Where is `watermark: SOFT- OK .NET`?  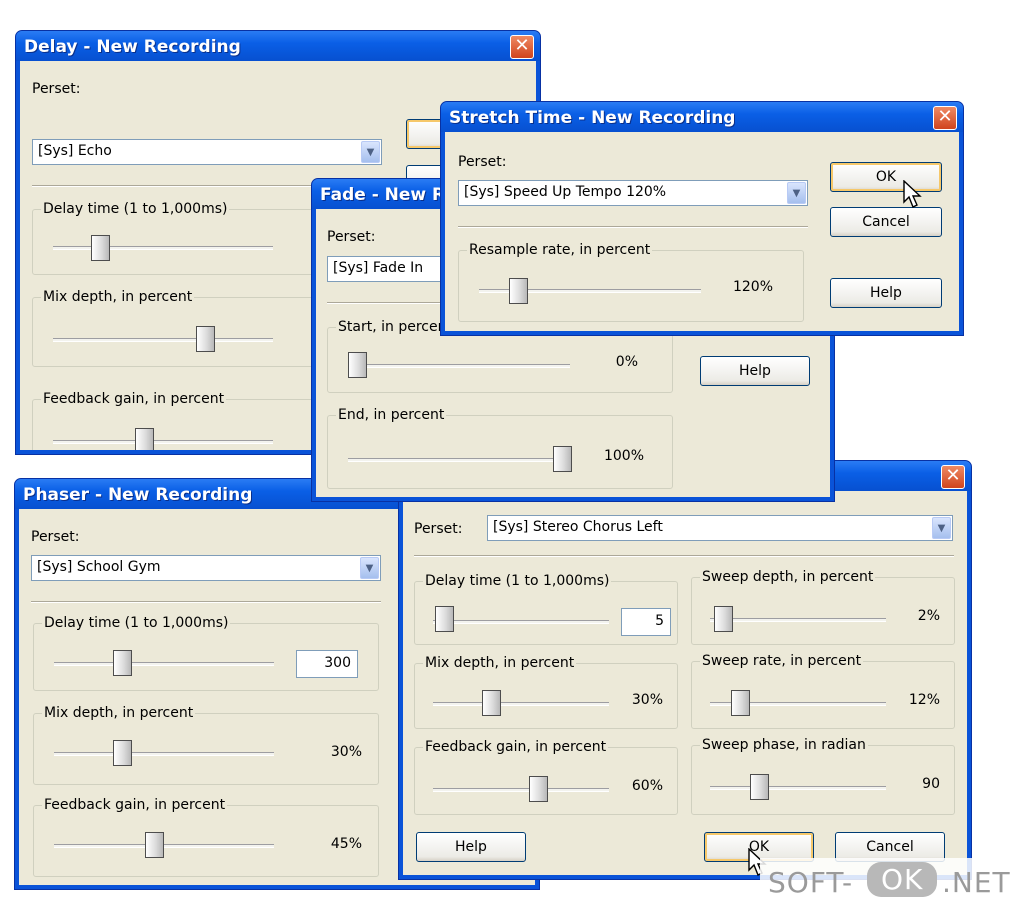 watermark: SOFT- OK .NET is located at coordinates (890, 881).